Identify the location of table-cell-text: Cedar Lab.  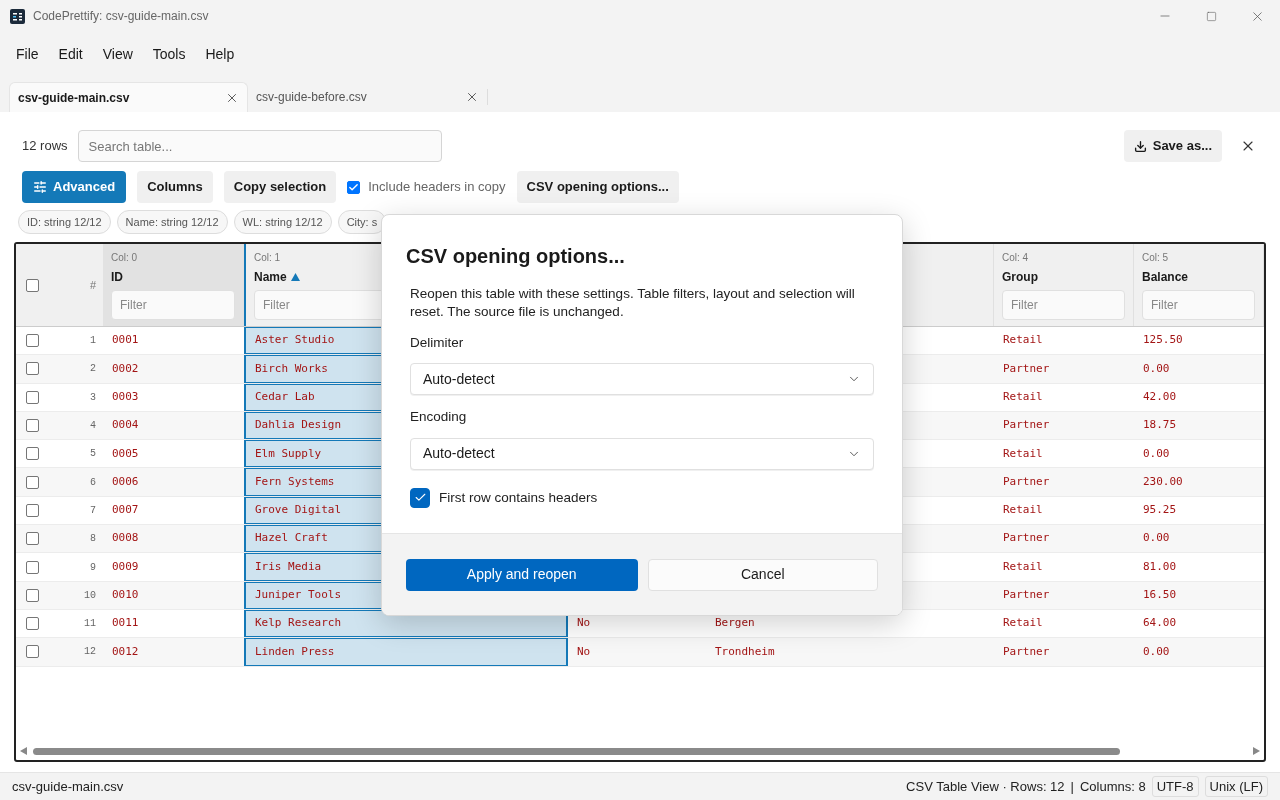
(285, 397).